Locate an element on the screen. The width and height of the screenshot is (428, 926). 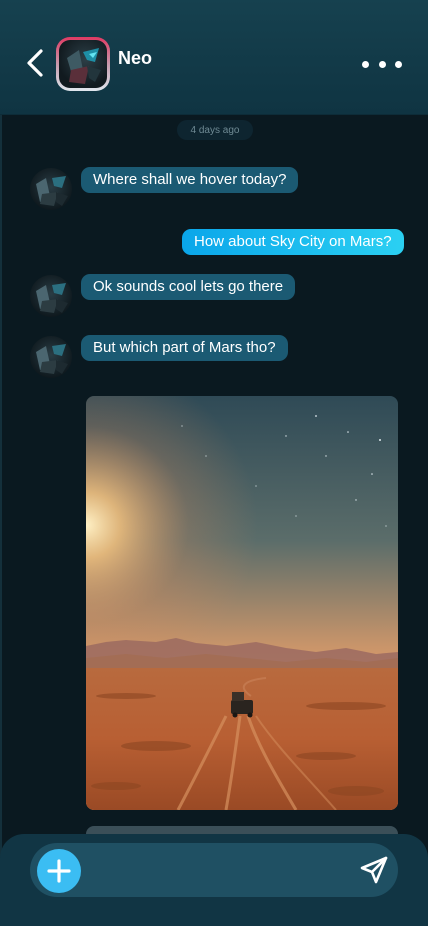
avatar-image is located at coordinates (83, 64).